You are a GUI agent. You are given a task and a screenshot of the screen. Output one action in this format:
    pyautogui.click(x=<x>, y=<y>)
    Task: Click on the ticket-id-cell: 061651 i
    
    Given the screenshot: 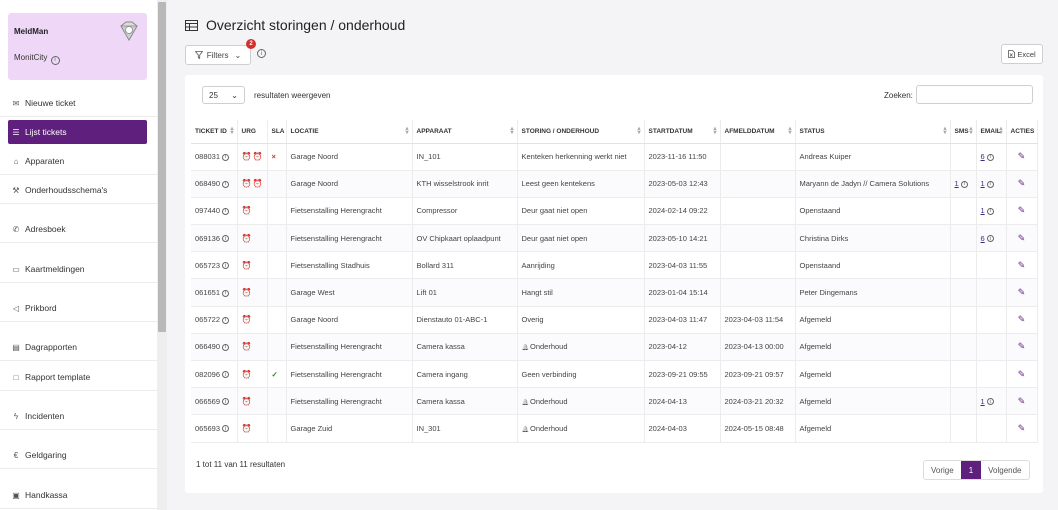 What is the action you would take?
    pyautogui.click(x=214, y=292)
    